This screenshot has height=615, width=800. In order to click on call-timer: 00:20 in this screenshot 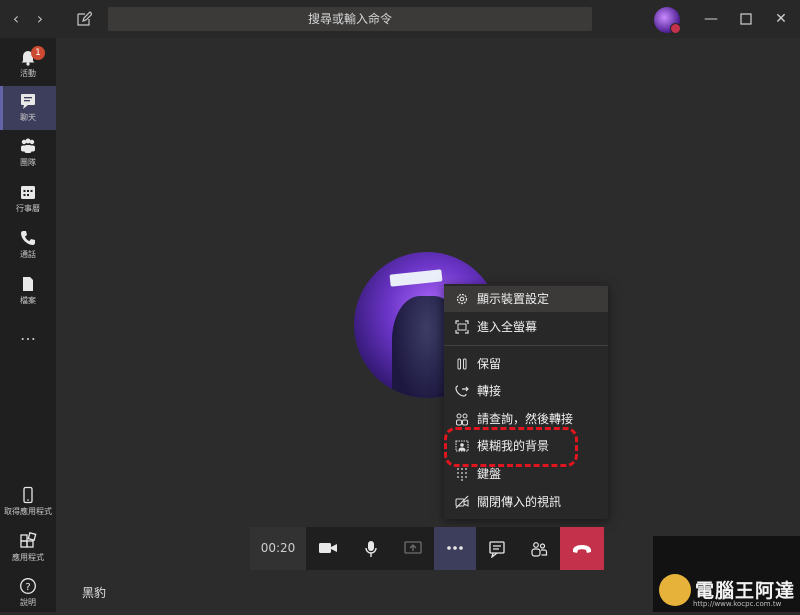, I will do `click(278, 548)`.